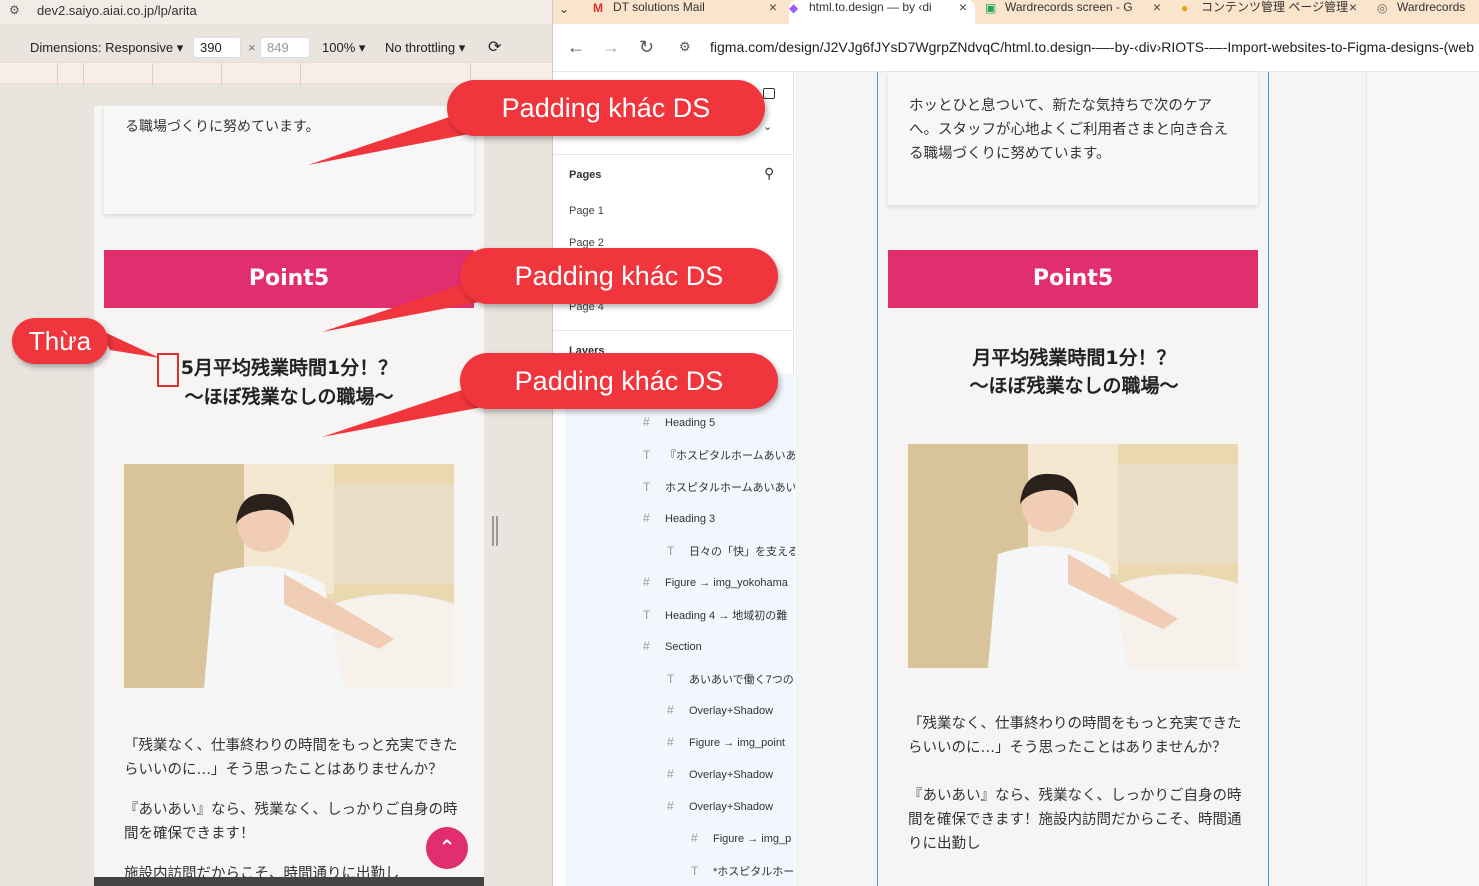  I want to click on layer-item: T Heading 4 → 地域初の難, so click(715, 615).